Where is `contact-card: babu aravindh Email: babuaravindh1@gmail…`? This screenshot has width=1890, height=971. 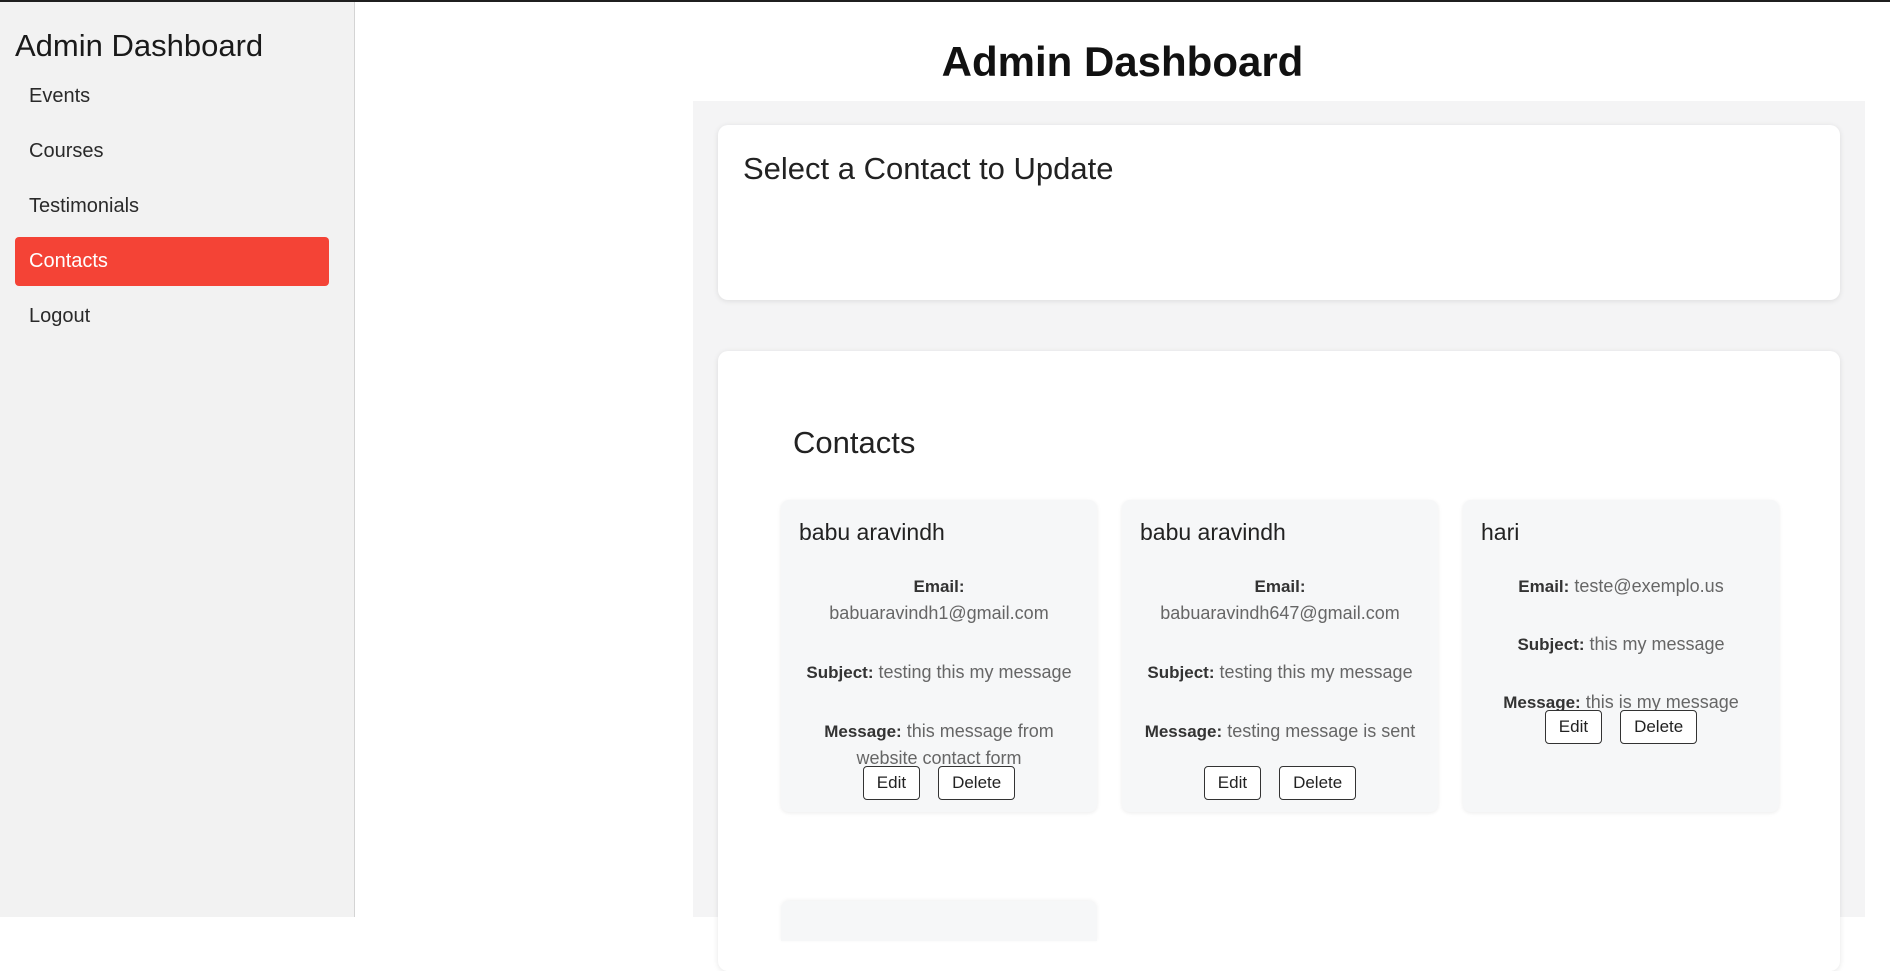 contact-card: babu aravindh Email: babuaravindh1@gmail… is located at coordinates (939, 656).